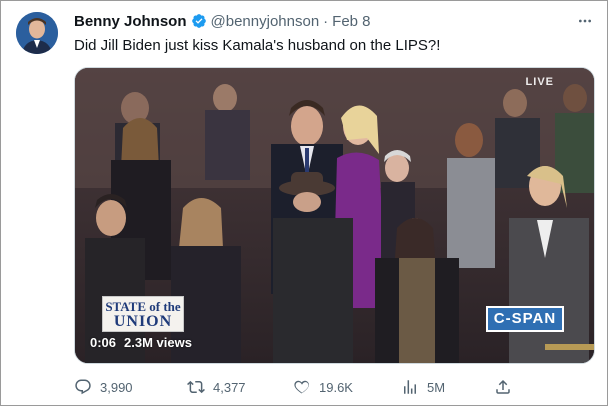 This screenshot has height=406, width=608. I want to click on more-options-button, so click(585, 23).